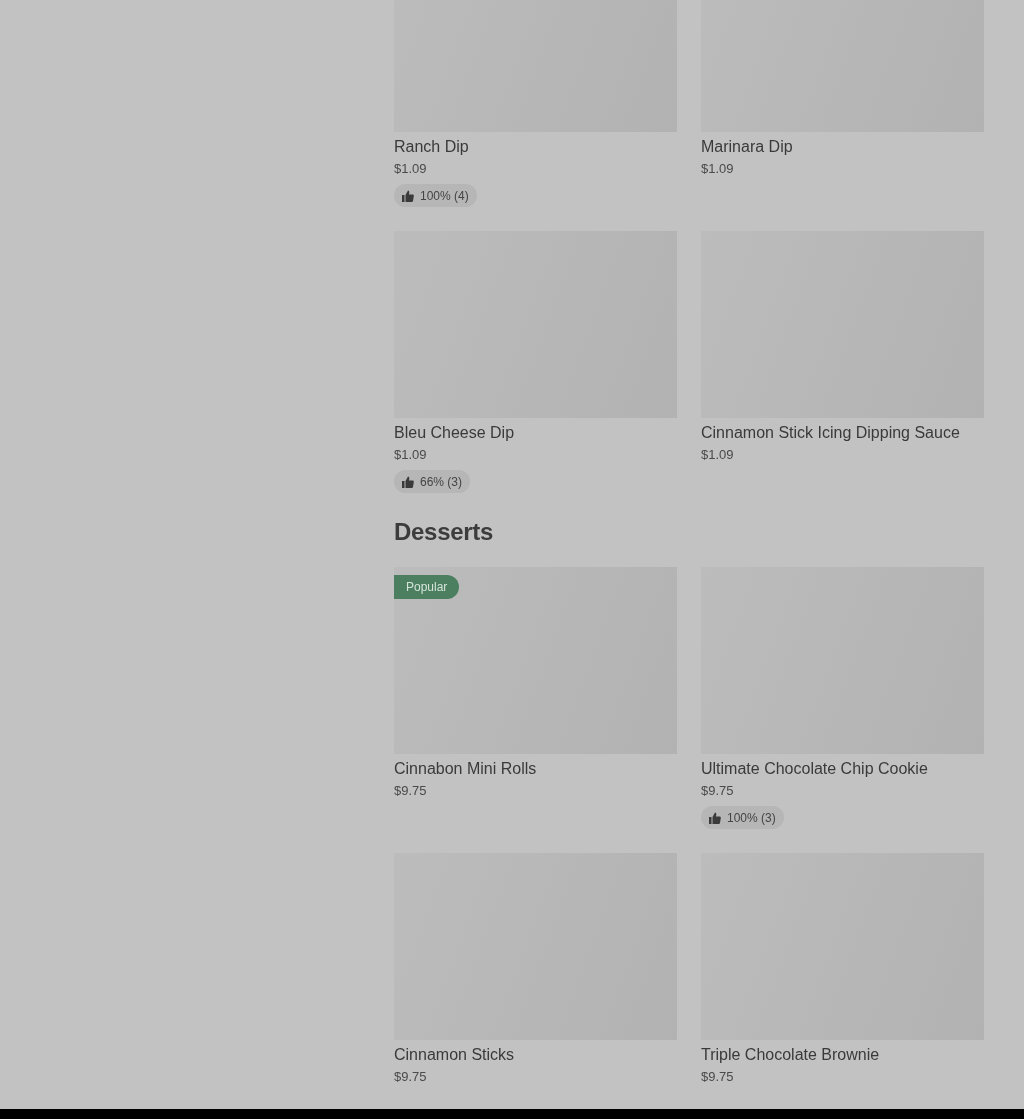 This screenshot has width=1024, height=1119. What do you see at coordinates (465, 769) in the screenshot?
I see `item-name: Cinnabon Mini Rolls` at bounding box center [465, 769].